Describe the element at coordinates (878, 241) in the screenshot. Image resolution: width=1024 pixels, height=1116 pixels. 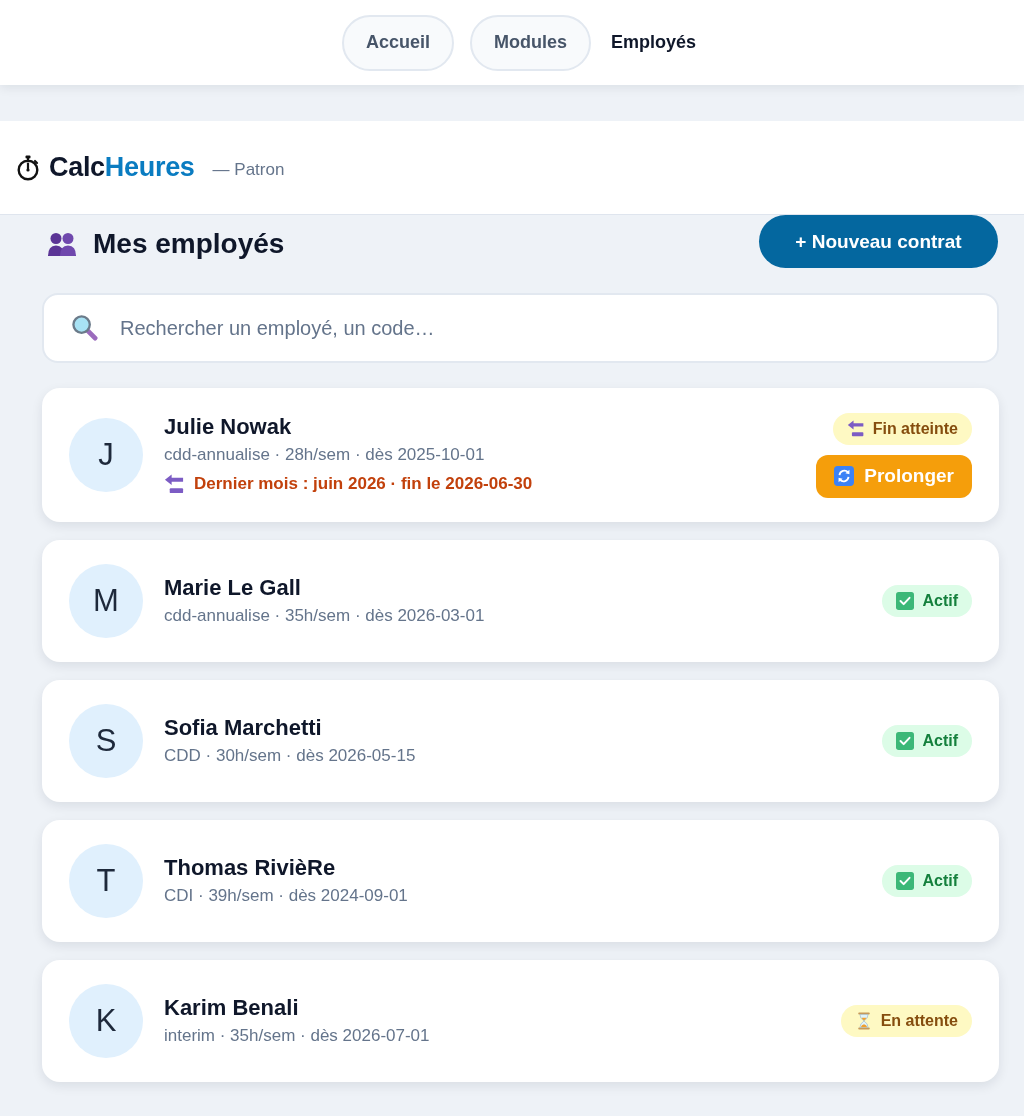
I see `new-contract-button: + Nouveau contrat` at that location.